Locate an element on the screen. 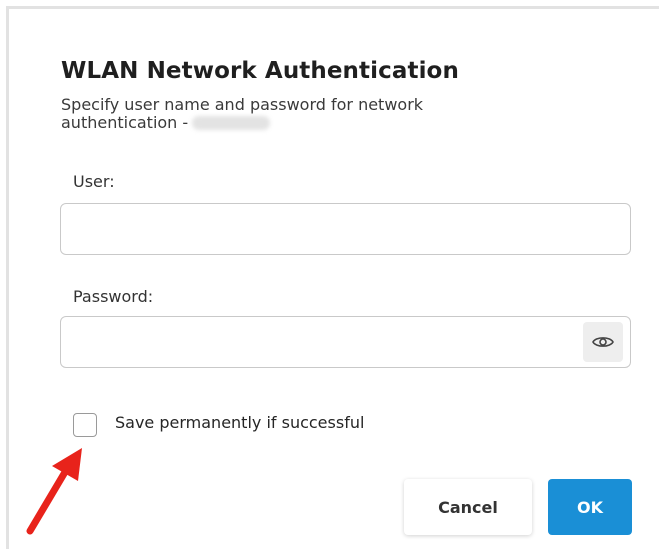 Image resolution: width=659 pixels, height=549 pixels. redacted-network-name is located at coordinates (231, 123).